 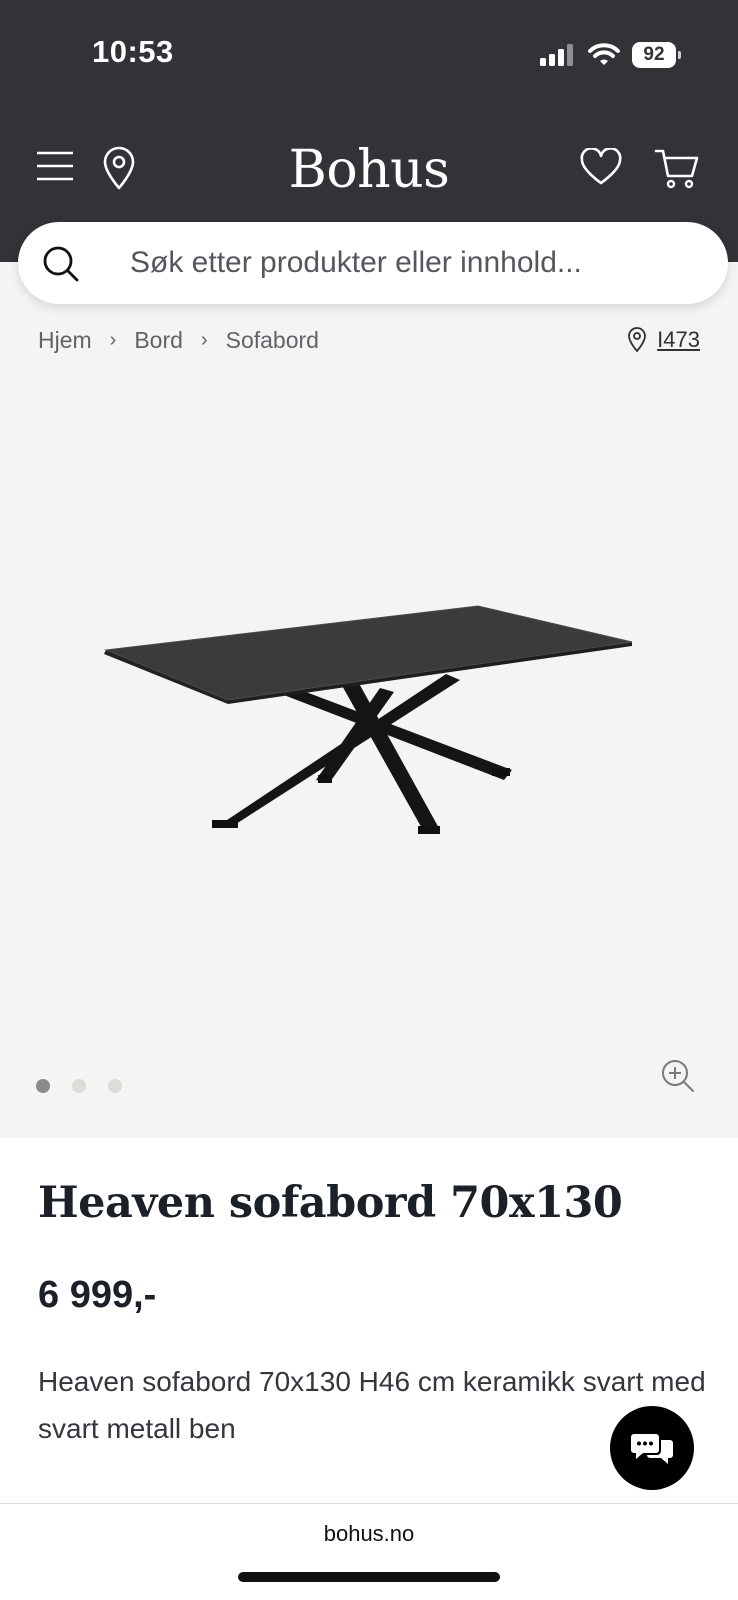 I want to click on browser-divider, so click(x=369, y=1503).